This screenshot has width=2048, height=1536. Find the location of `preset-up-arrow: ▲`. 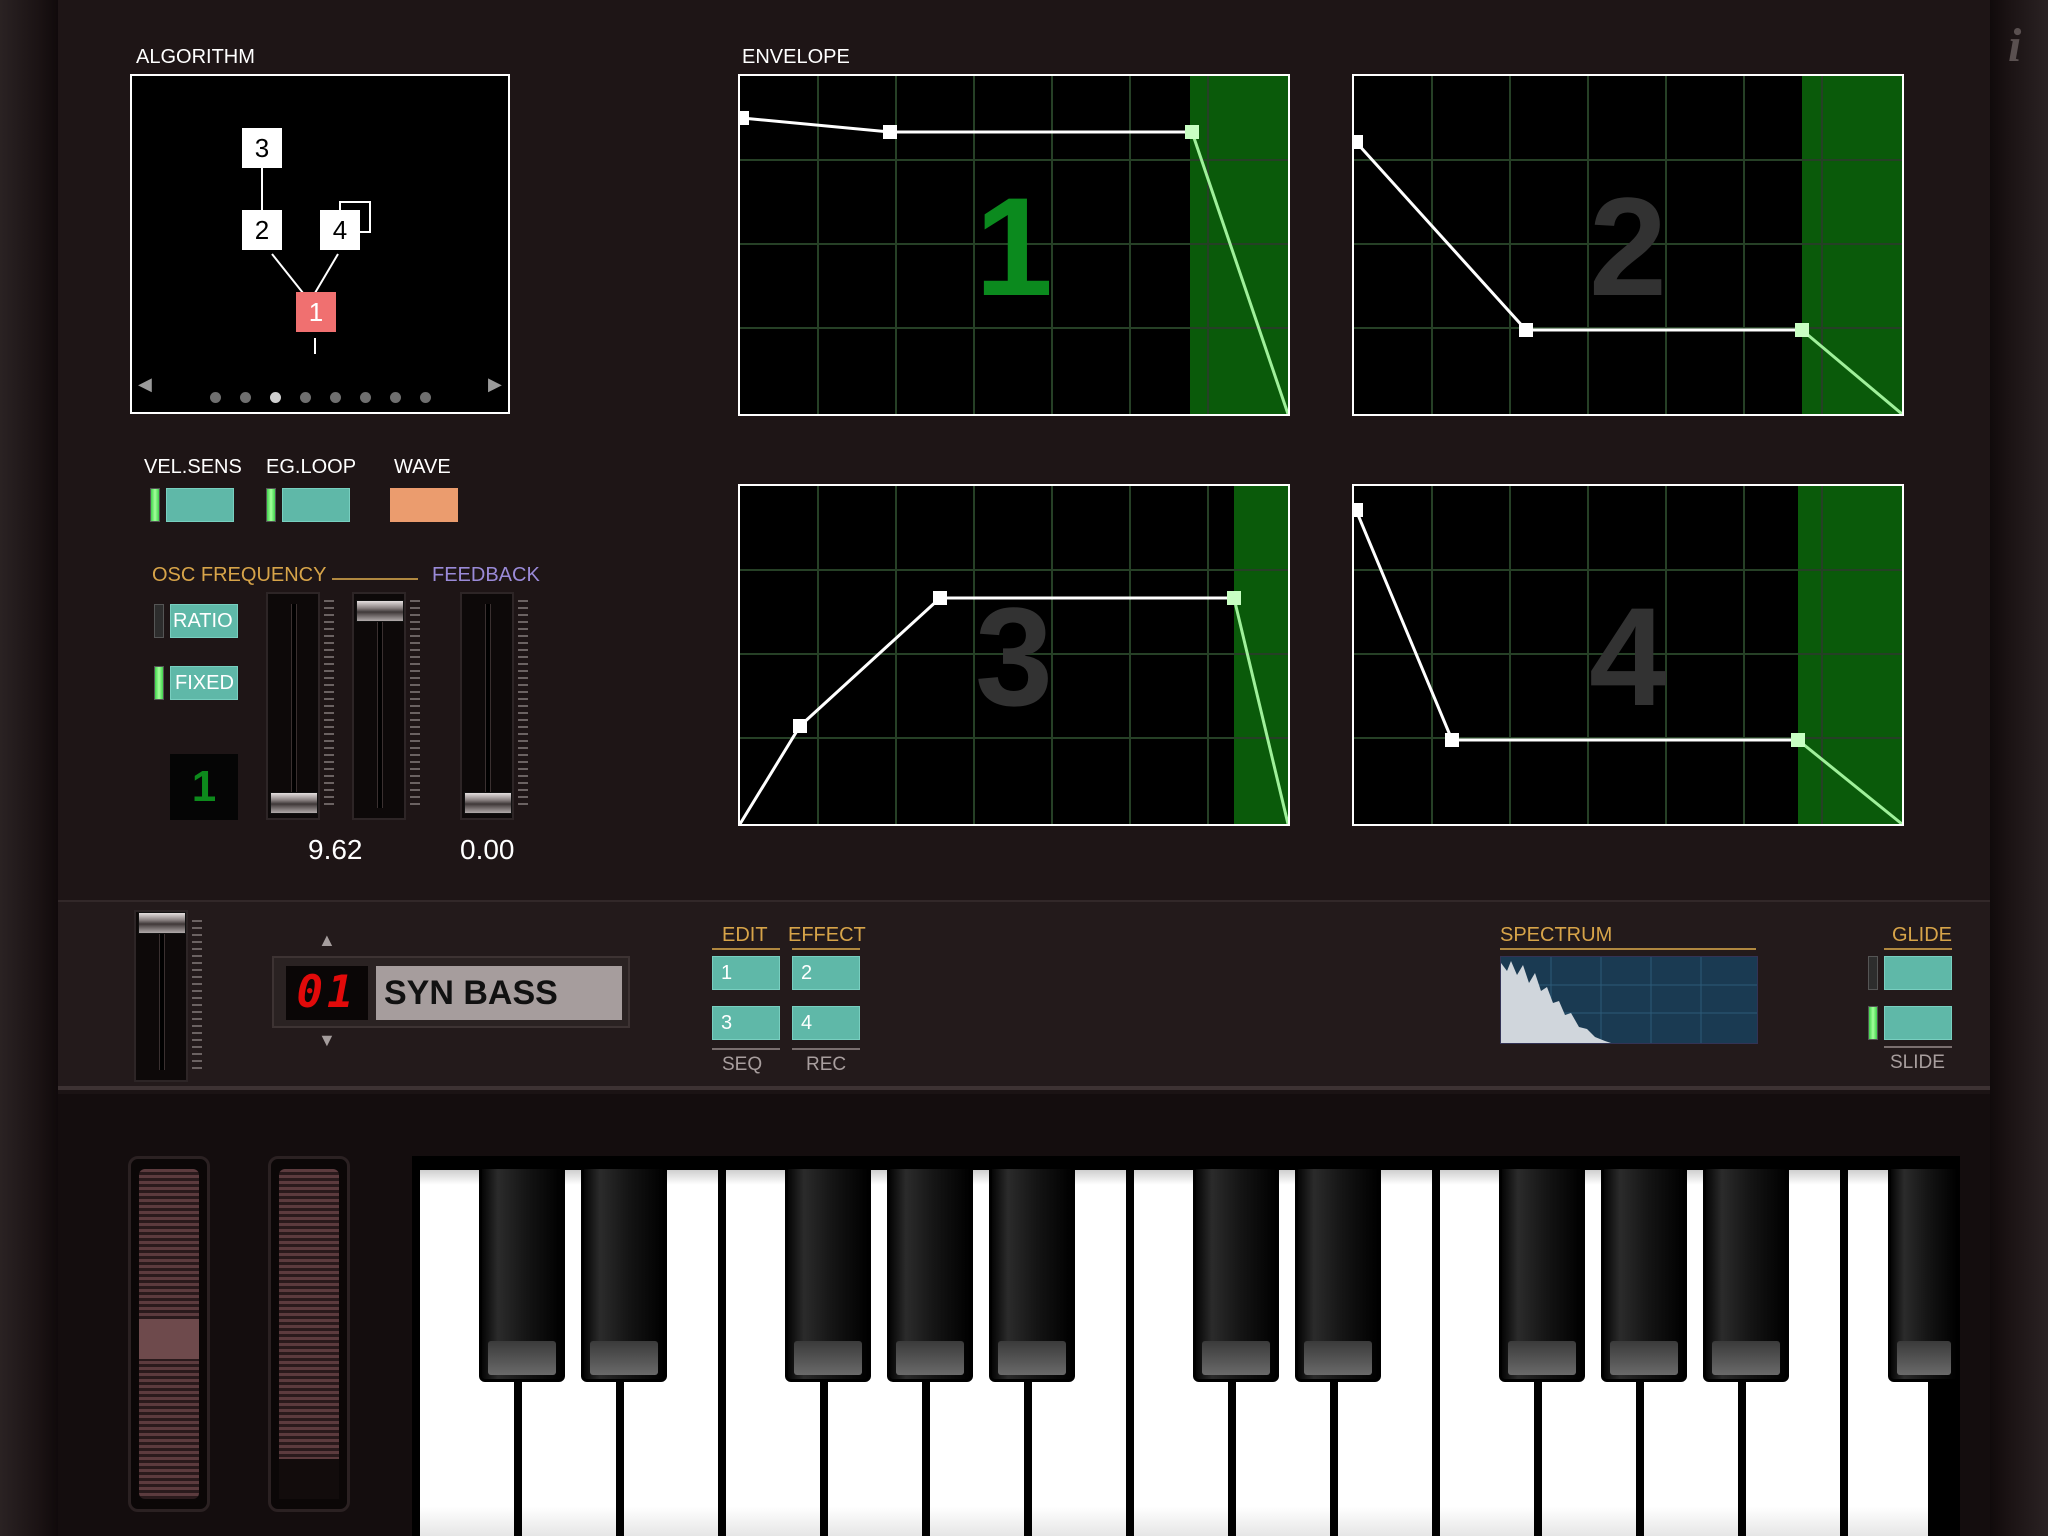

preset-up-arrow: ▲ is located at coordinates (327, 940).